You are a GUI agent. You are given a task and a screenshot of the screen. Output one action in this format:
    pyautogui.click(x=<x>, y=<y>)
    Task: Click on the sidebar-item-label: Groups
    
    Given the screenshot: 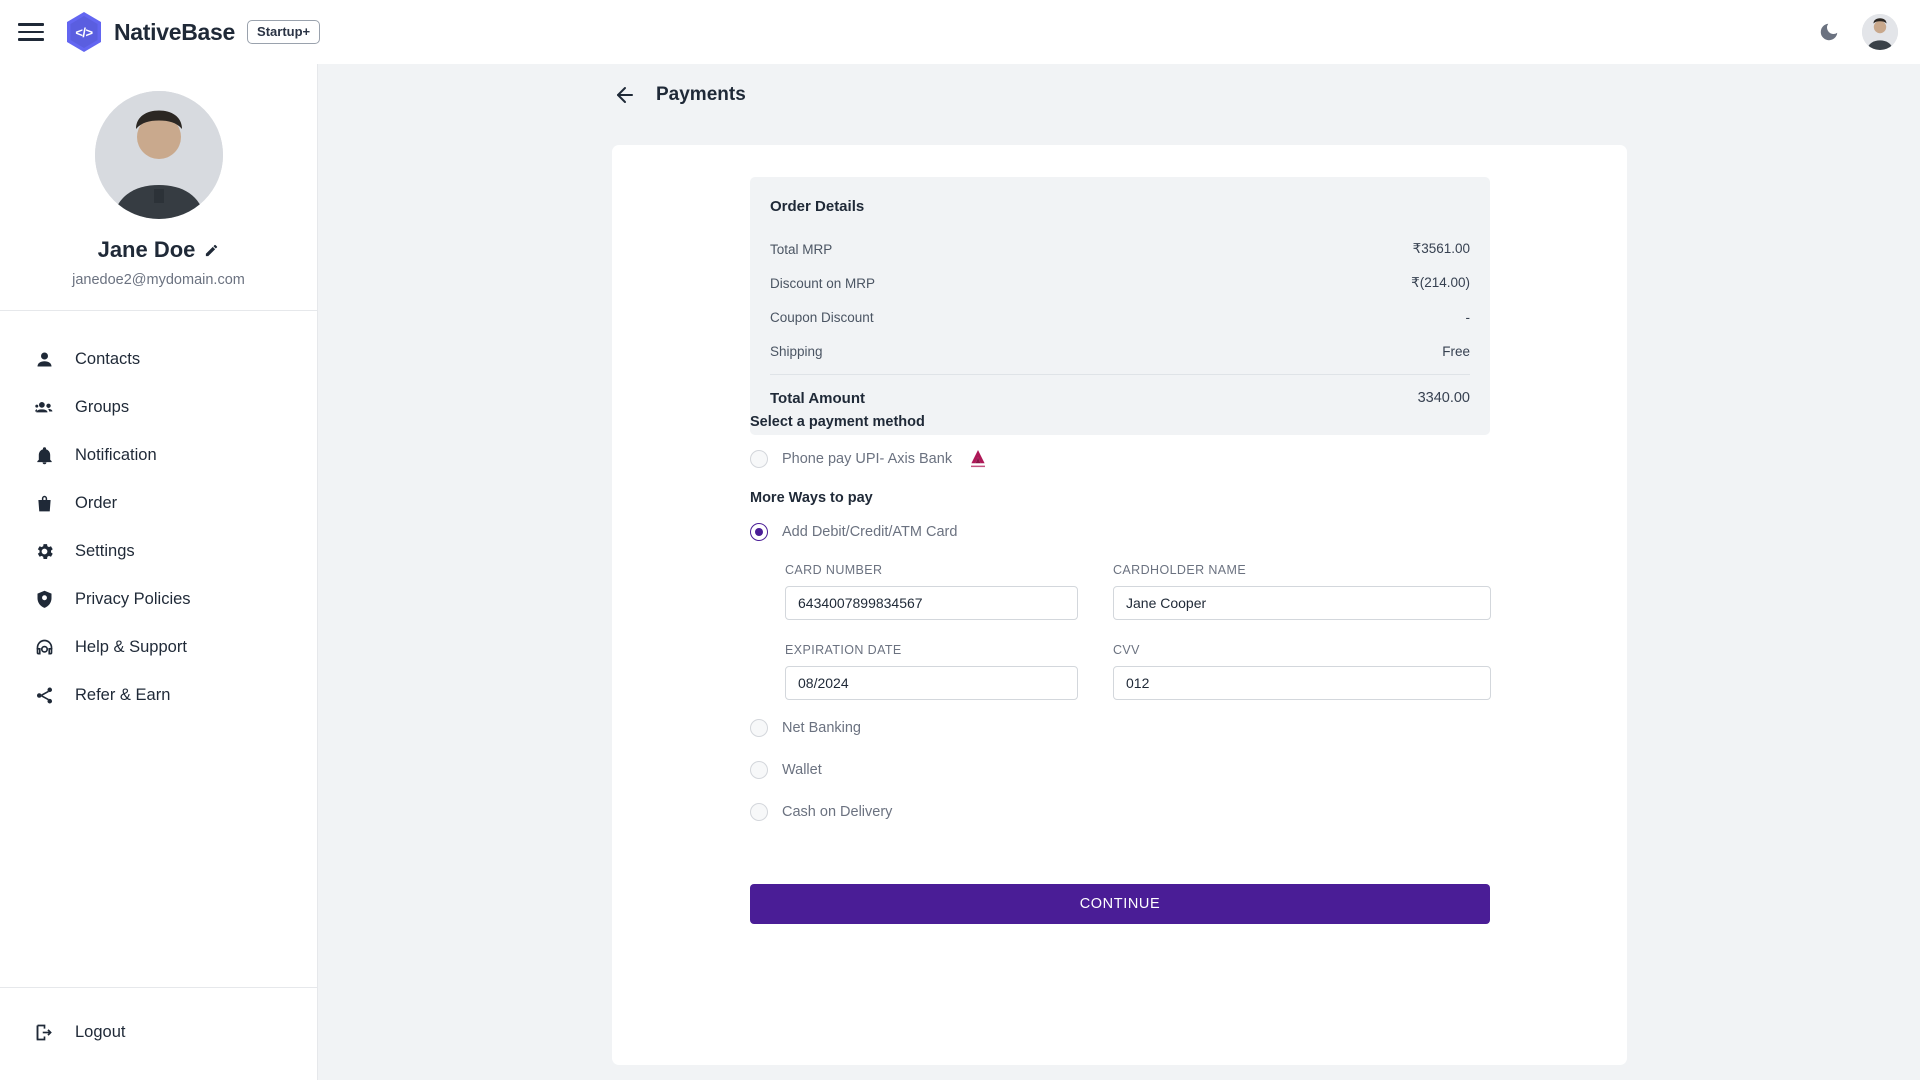 What is the action you would take?
    pyautogui.click(x=102, y=406)
    